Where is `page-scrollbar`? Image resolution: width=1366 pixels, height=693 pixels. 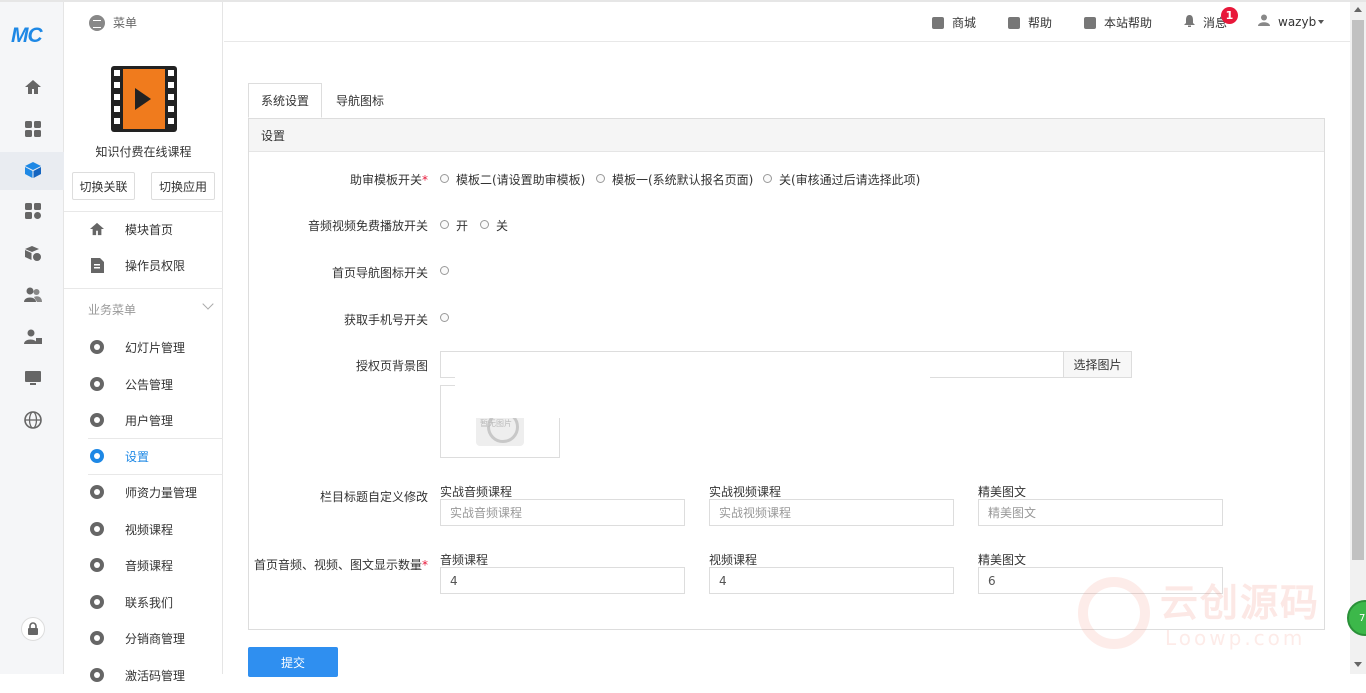 page-scrollbar is located at coordinates (1358, 338).